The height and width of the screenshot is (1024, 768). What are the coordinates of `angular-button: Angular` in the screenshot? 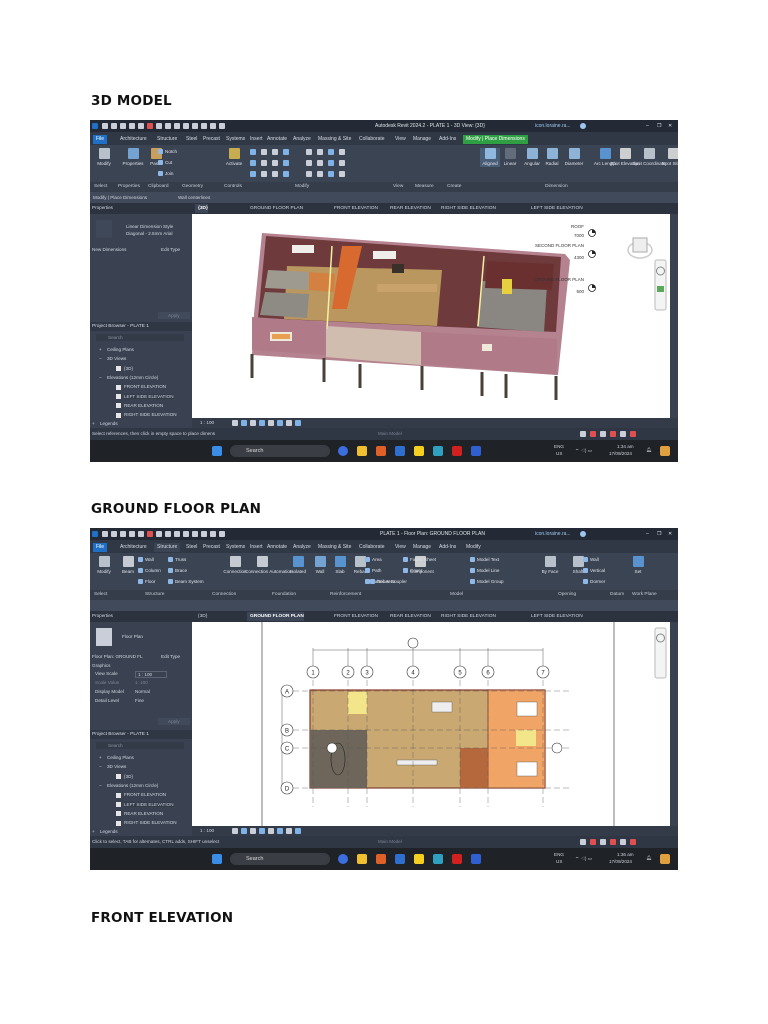 It's located at (532, 157).